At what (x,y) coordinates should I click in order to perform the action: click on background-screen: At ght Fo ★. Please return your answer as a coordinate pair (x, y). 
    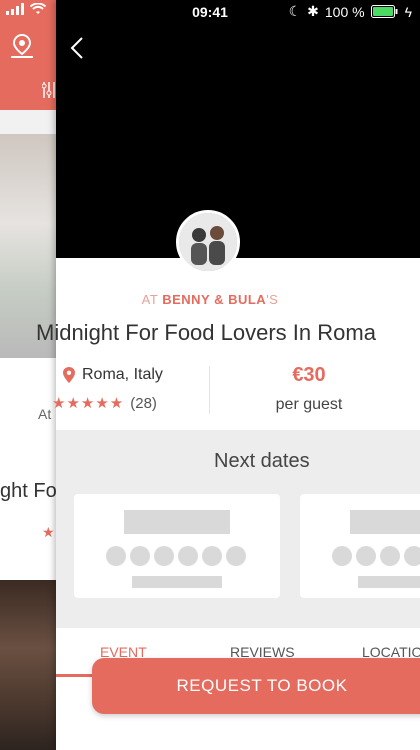
    Looking at the image, I should click on (28, 375).